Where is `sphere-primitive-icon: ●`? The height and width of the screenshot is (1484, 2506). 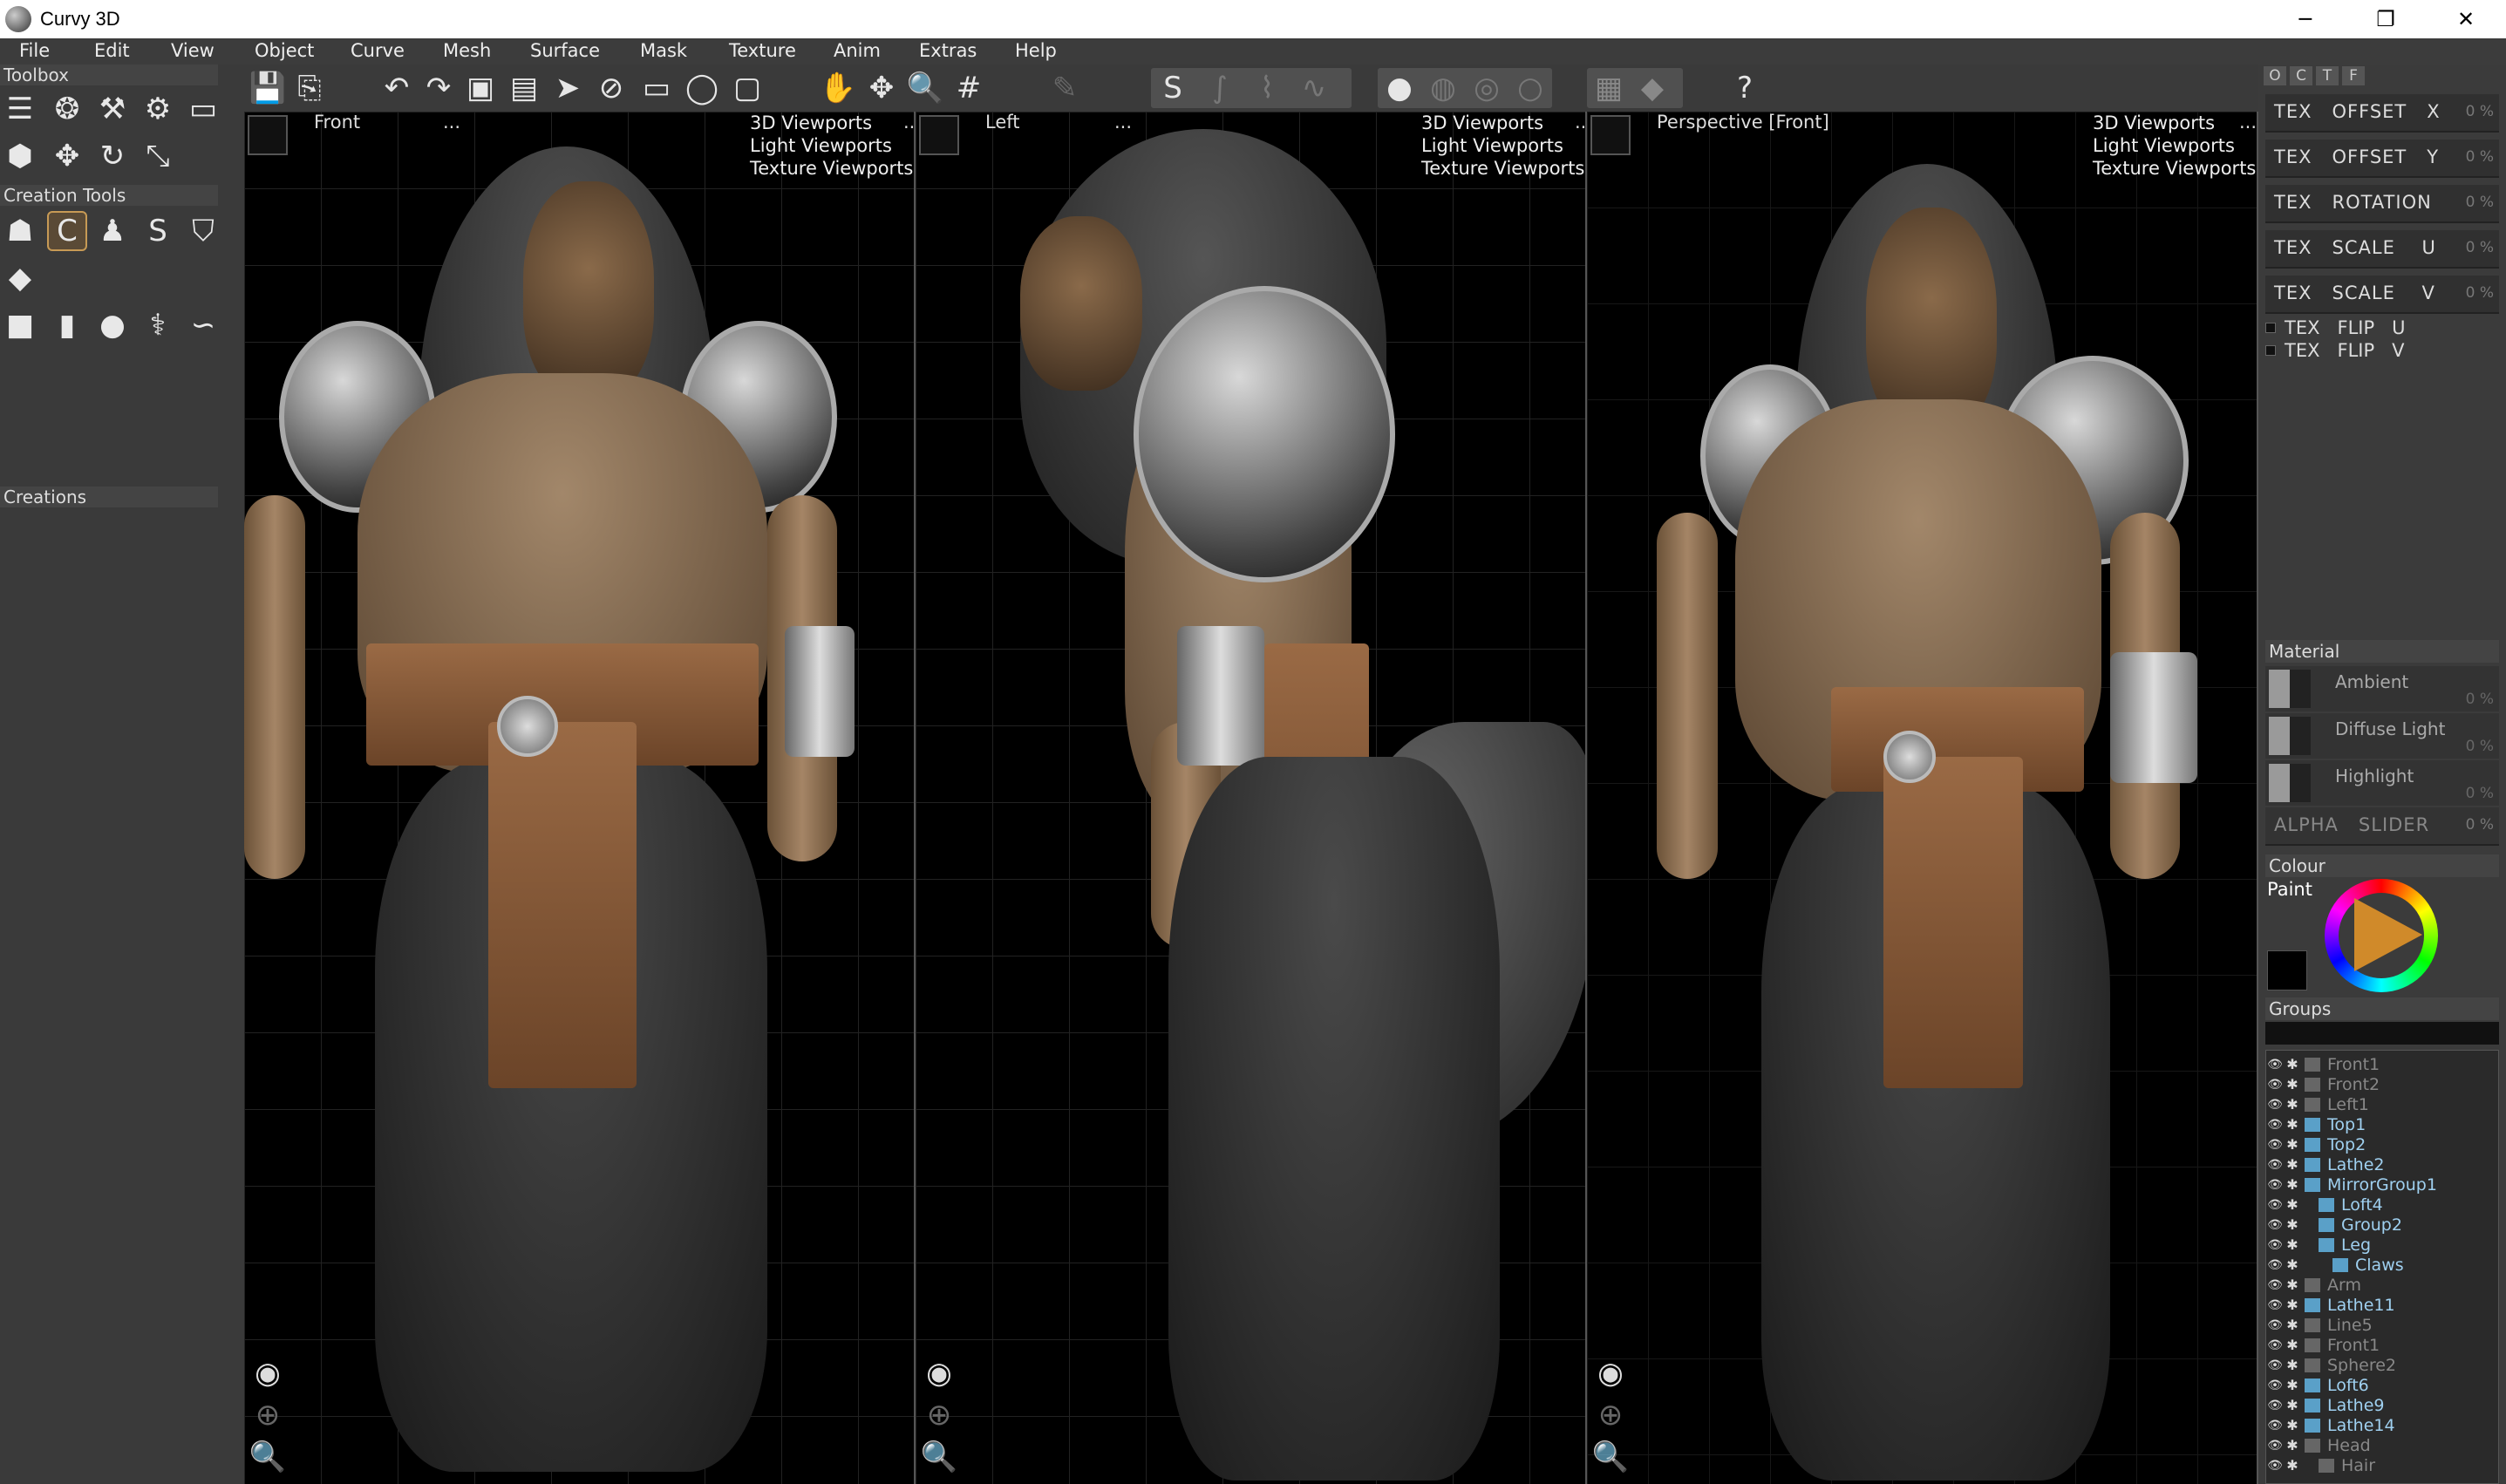 sphere-primitive-icon: ● is located at coordinates (112, 325).